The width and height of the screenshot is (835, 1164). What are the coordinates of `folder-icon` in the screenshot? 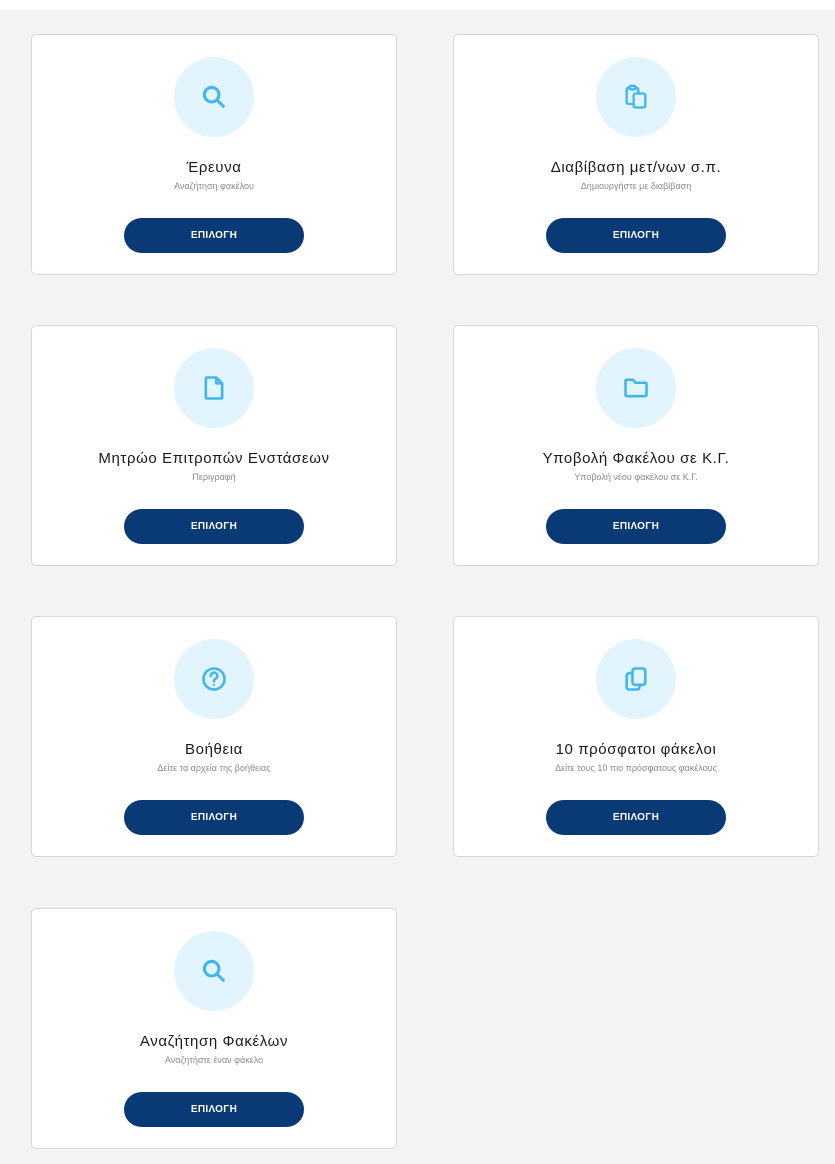 It's located at (636, 388).